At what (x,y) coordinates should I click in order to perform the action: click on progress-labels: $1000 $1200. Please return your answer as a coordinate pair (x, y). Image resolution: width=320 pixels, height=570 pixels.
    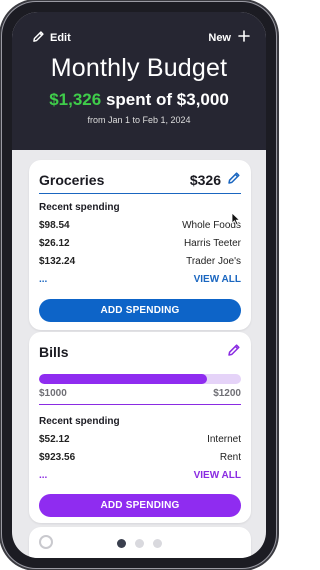
    Looking at the image, I should click on (140, 393).